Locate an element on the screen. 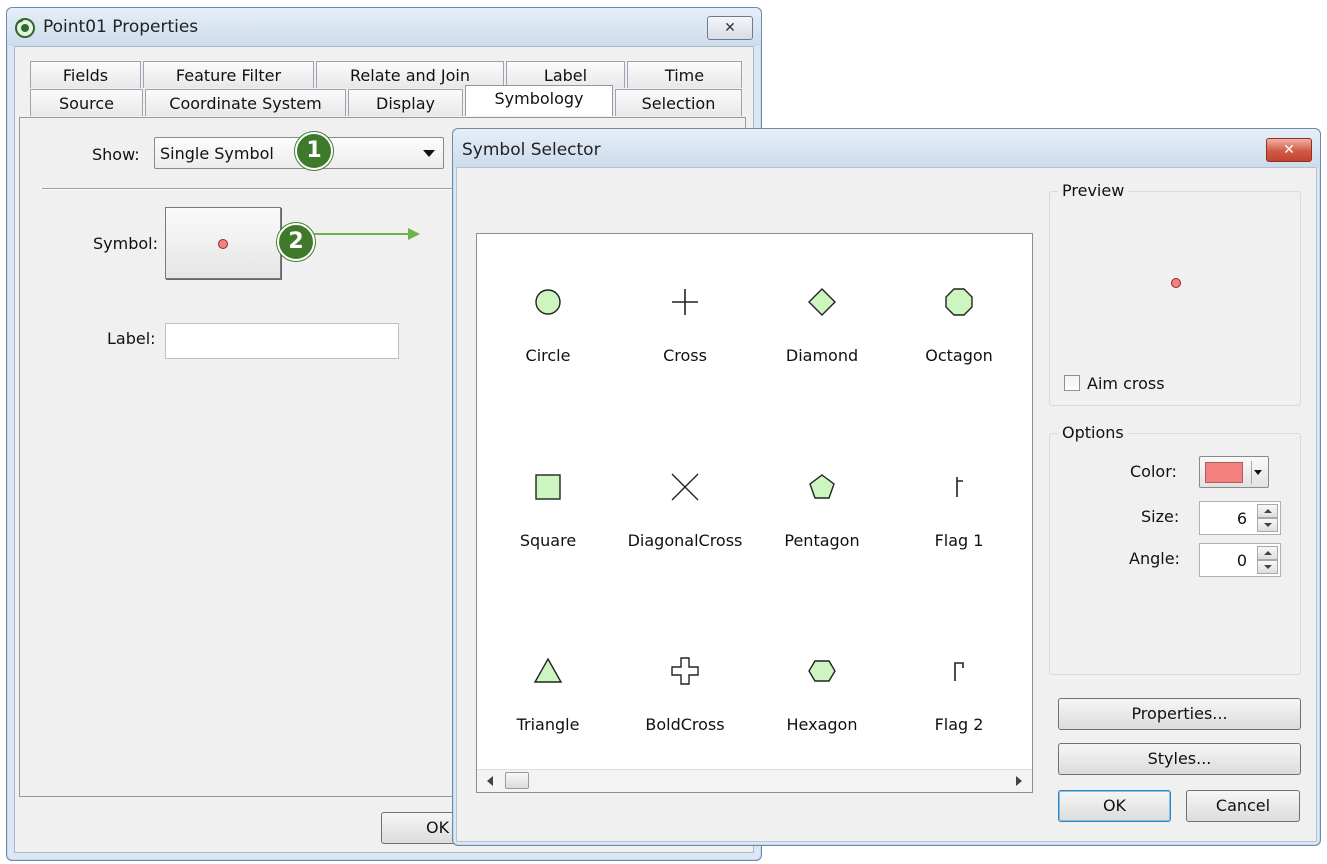 The width and height of the screenshot is (1327, 864). color-label: Color: is located at coordinates (1153, 471).